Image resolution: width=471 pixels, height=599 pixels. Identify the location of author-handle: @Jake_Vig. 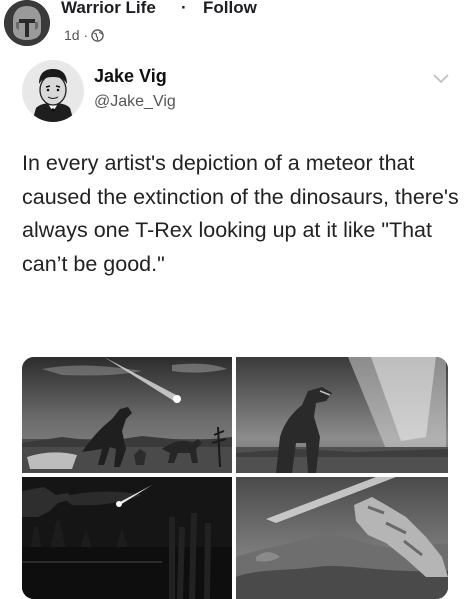
(135, 102).